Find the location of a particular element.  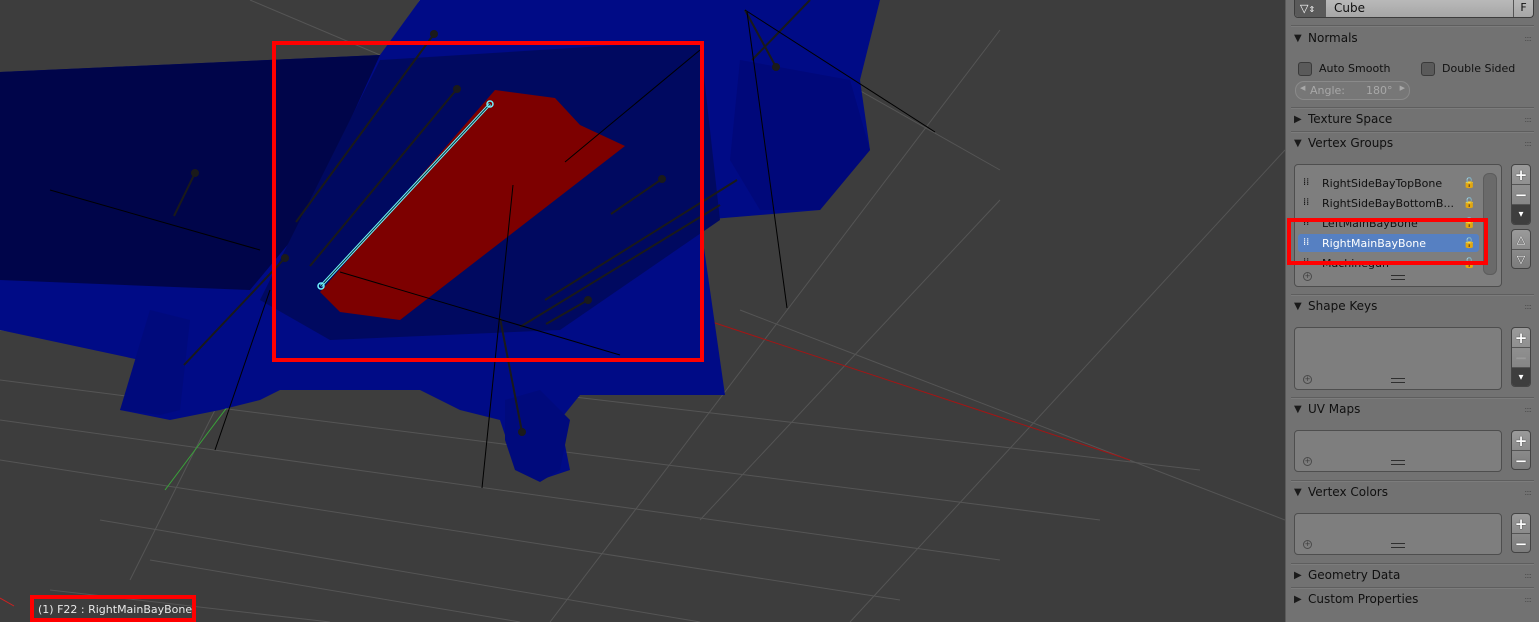

increment-arrow-icon: ▶ is located at coordinates (1402, 88).